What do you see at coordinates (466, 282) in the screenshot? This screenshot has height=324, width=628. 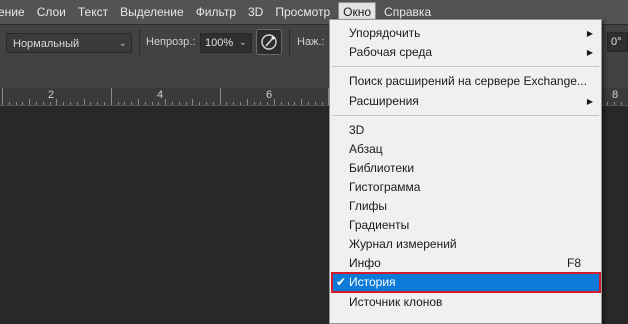 I see `menu-item-history: ✔ История` at bounding box center [466, 282].